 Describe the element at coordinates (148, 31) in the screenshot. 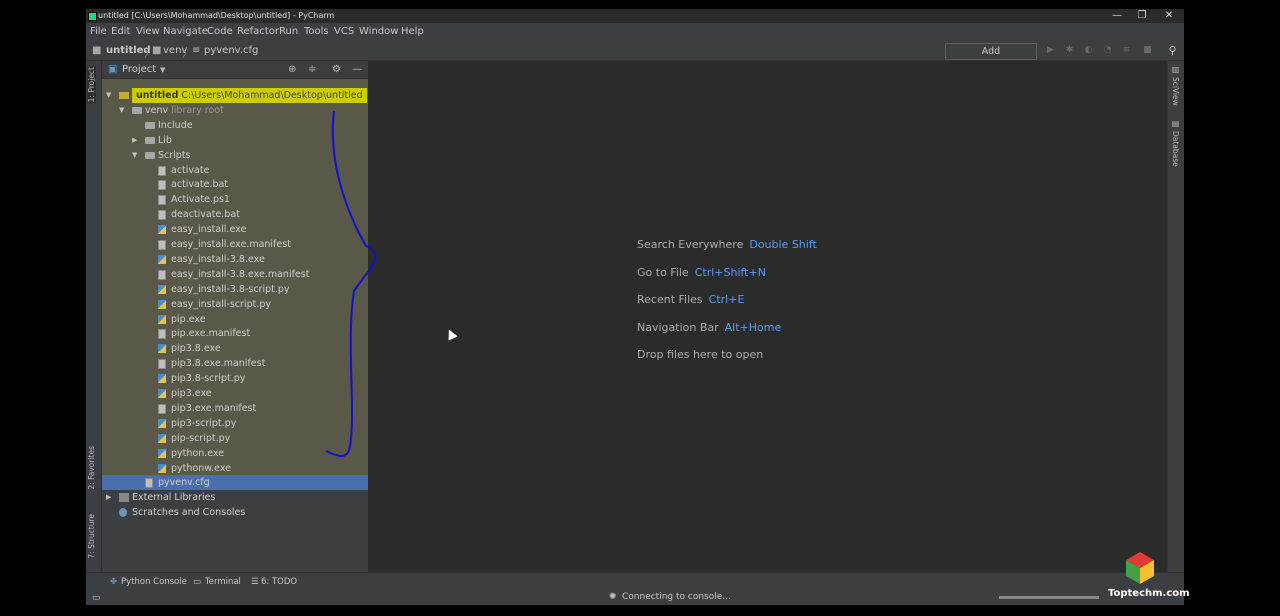

I see `menu-view: View` at that location.